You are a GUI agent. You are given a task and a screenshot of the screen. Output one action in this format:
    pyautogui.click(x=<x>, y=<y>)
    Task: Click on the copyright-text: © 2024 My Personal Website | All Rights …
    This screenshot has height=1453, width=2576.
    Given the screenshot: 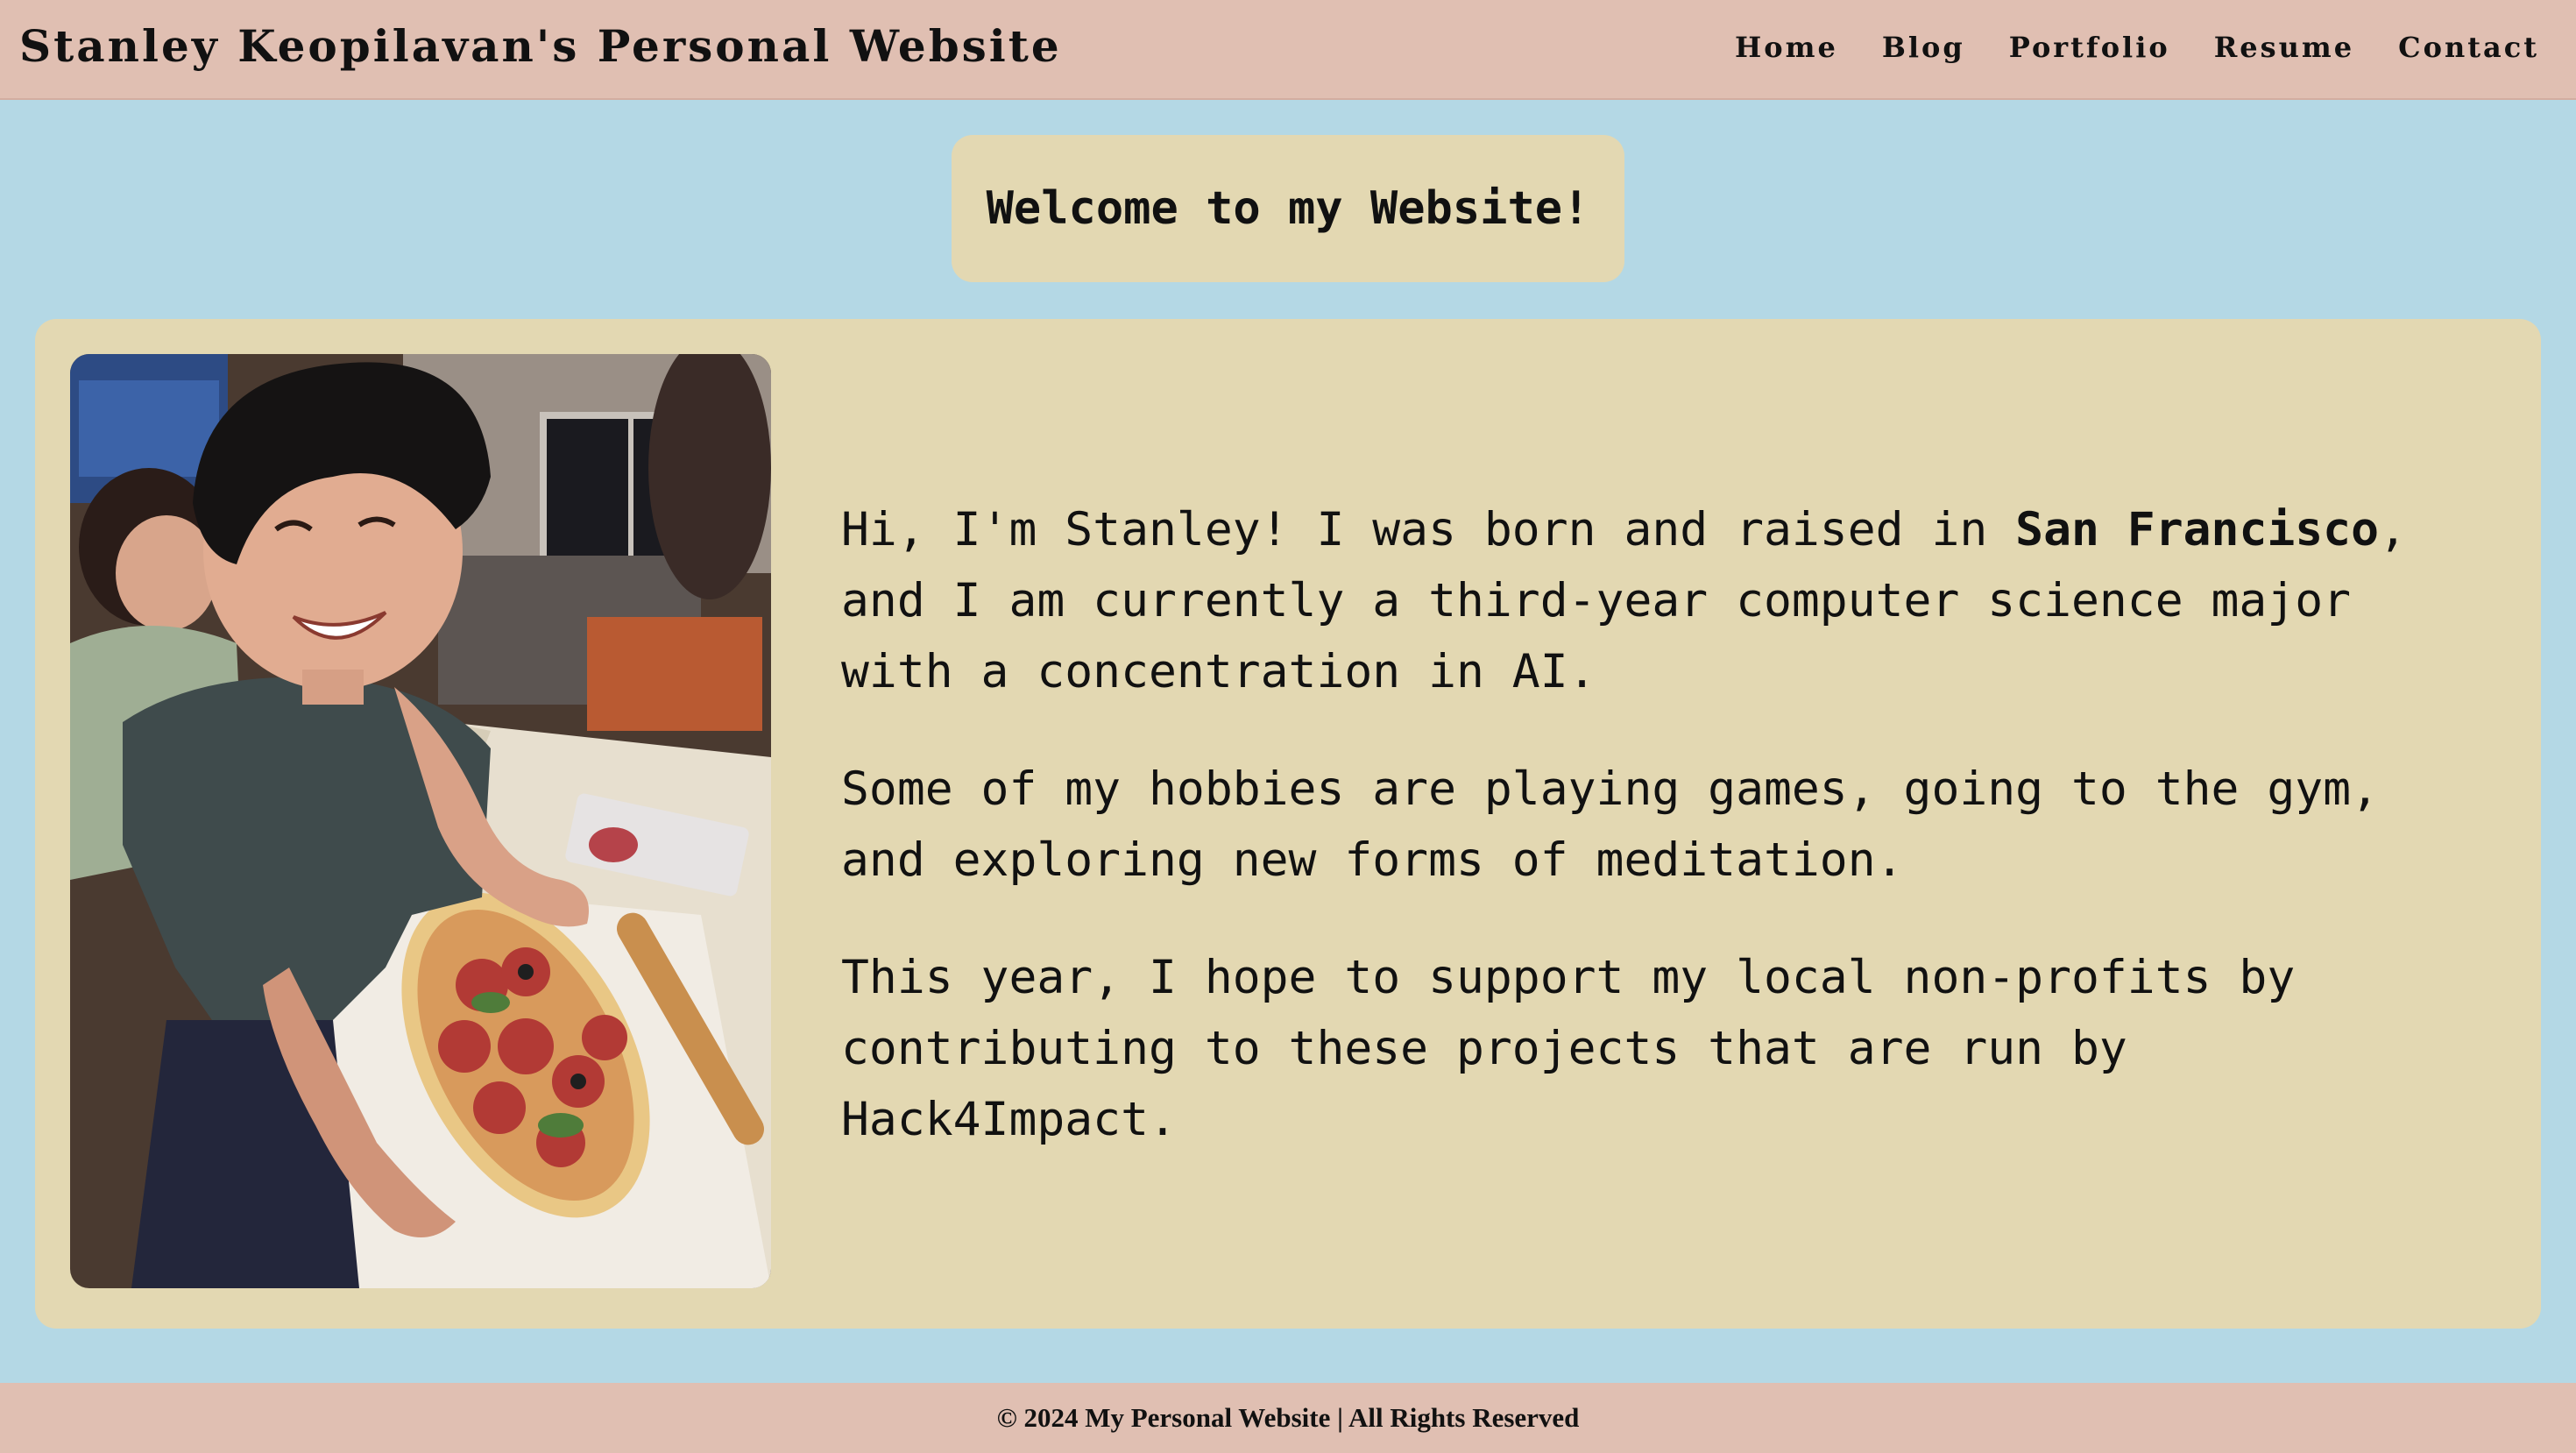 What is the action you would take?
    pyautogui.click(x=1288, y=1417)
    